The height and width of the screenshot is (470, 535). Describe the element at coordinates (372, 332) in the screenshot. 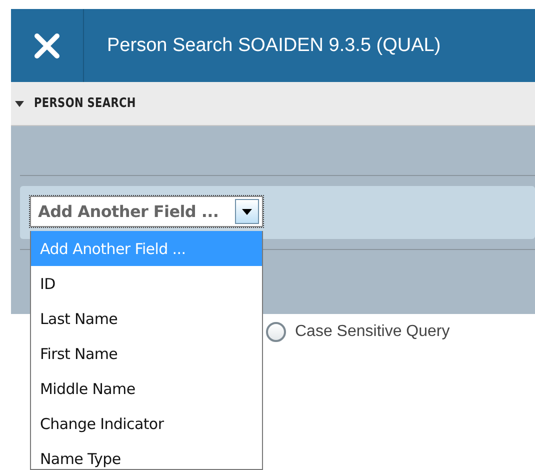

I see `radio-label: Case Sensitive Query` at that location.